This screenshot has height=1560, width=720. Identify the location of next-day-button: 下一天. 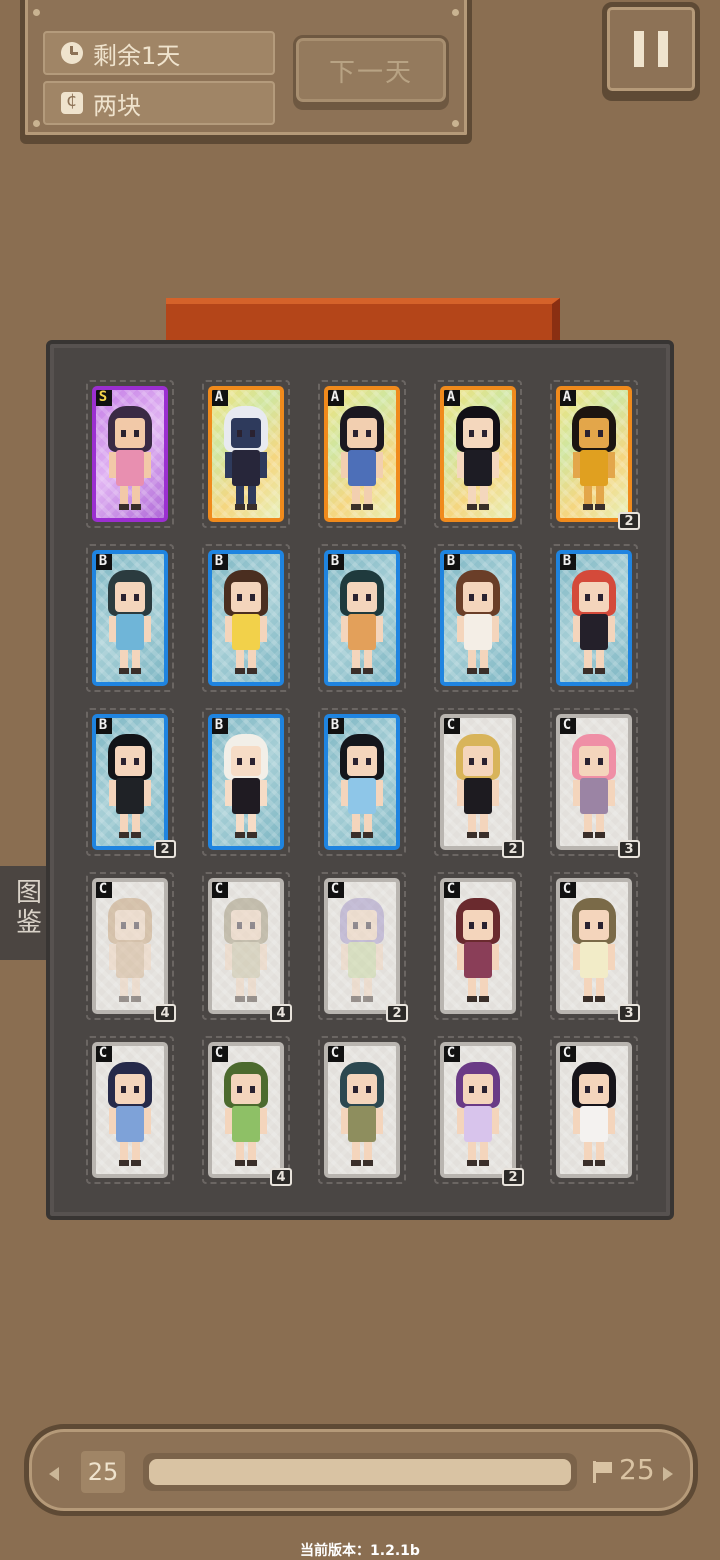
(371, 70).